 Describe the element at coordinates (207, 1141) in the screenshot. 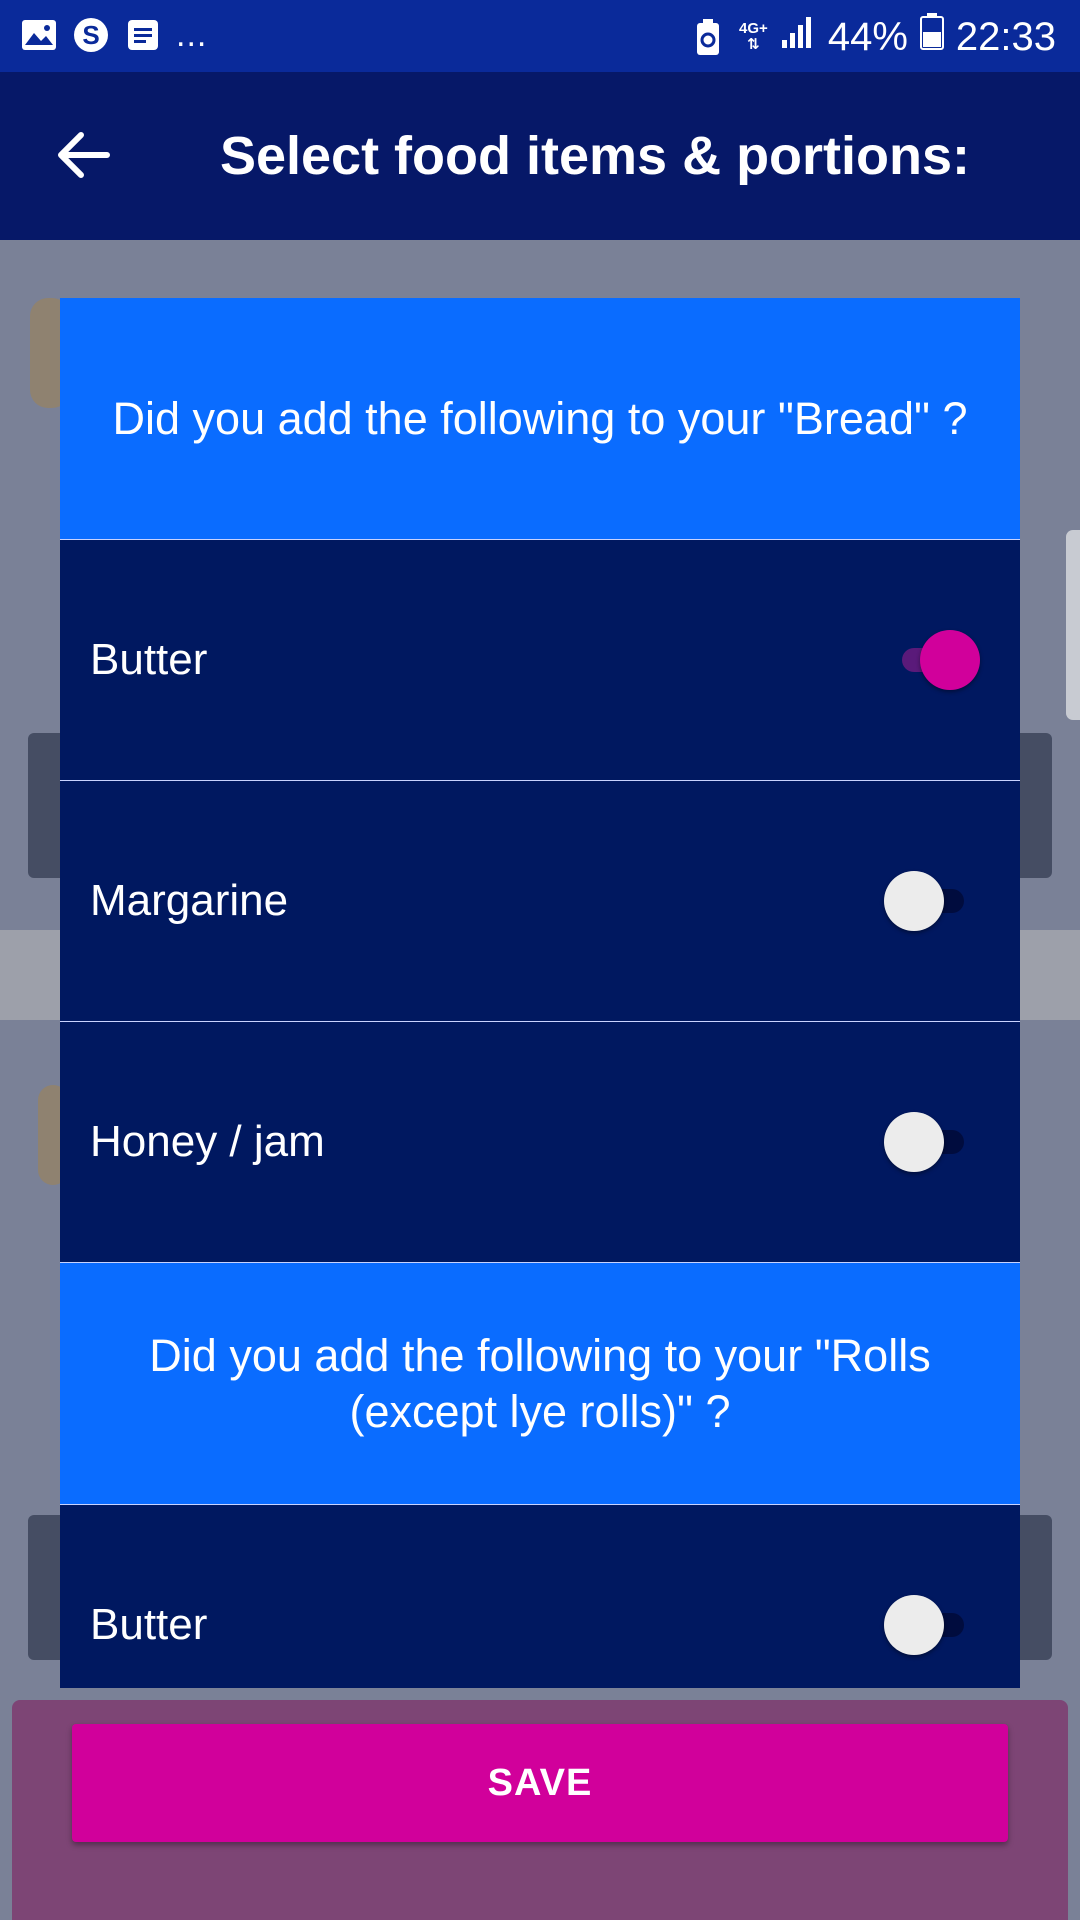

I see `option-label: Honey / jam` at that location.